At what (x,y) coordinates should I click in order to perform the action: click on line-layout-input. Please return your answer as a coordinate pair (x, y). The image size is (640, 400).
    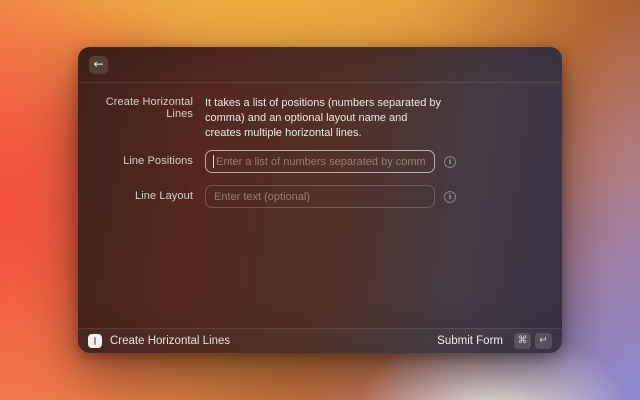
    Looking at the image, I should click on (320, 196).